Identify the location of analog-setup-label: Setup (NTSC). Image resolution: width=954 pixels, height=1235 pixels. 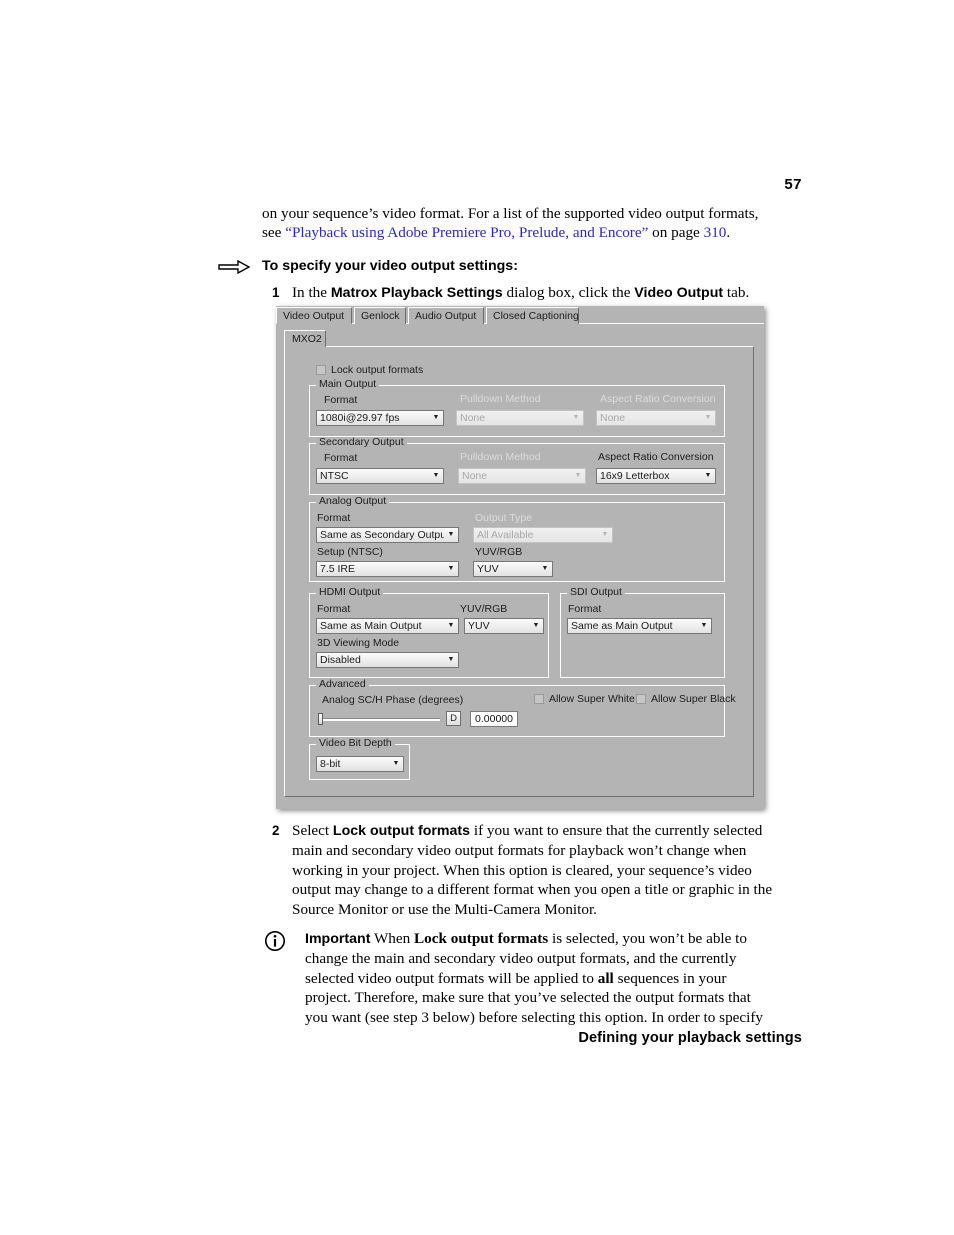
(350, 552).